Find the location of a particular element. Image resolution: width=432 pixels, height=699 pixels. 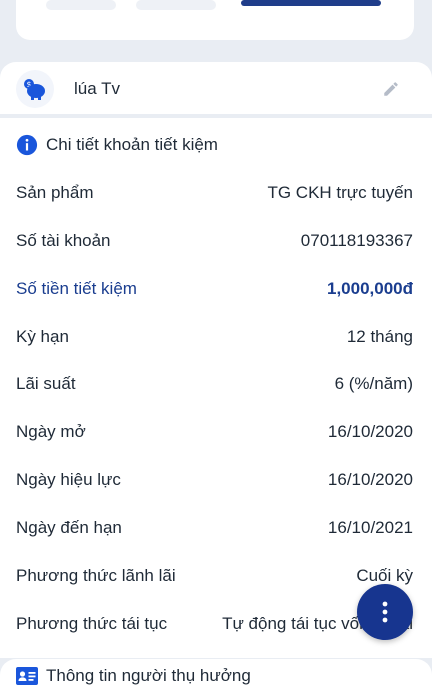

contact-card-icon is located at coordinates (27, 676).